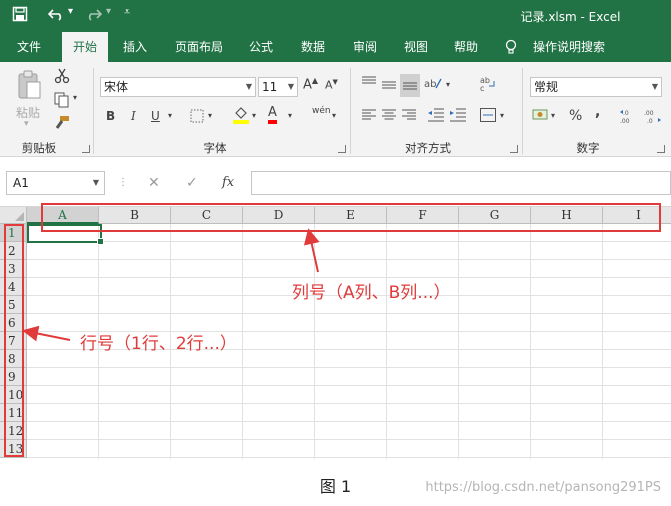  I want to click on watermark: https://blog.csdn.net/pansong291PS, so click(543, 487).